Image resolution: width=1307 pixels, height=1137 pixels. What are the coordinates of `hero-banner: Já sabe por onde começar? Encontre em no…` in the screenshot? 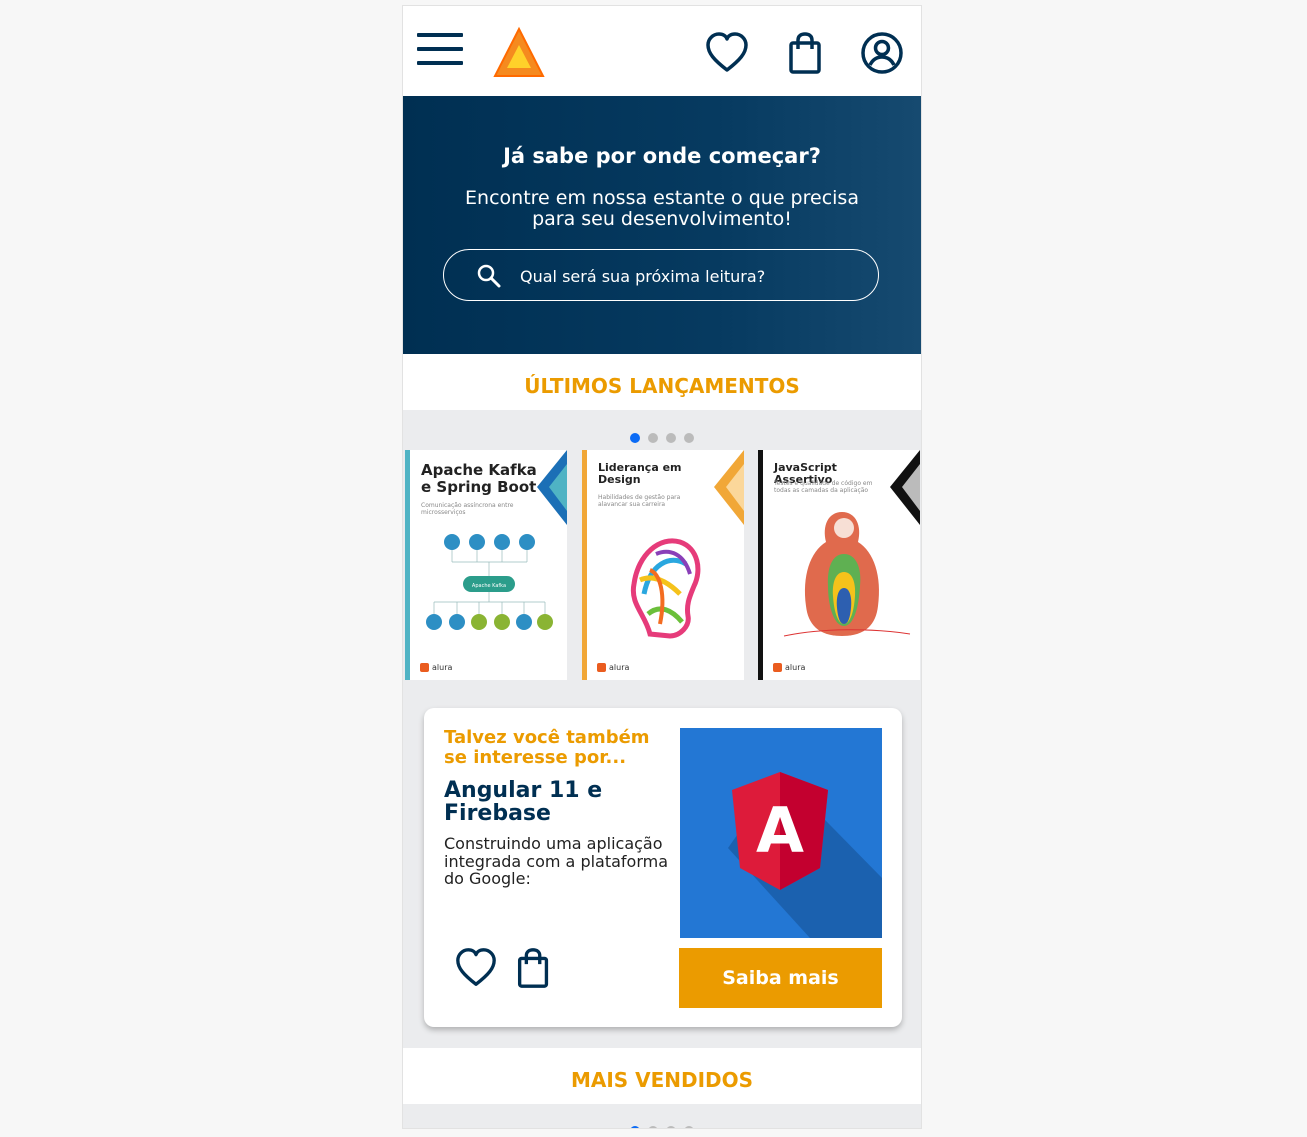 It's located at (662, 225).